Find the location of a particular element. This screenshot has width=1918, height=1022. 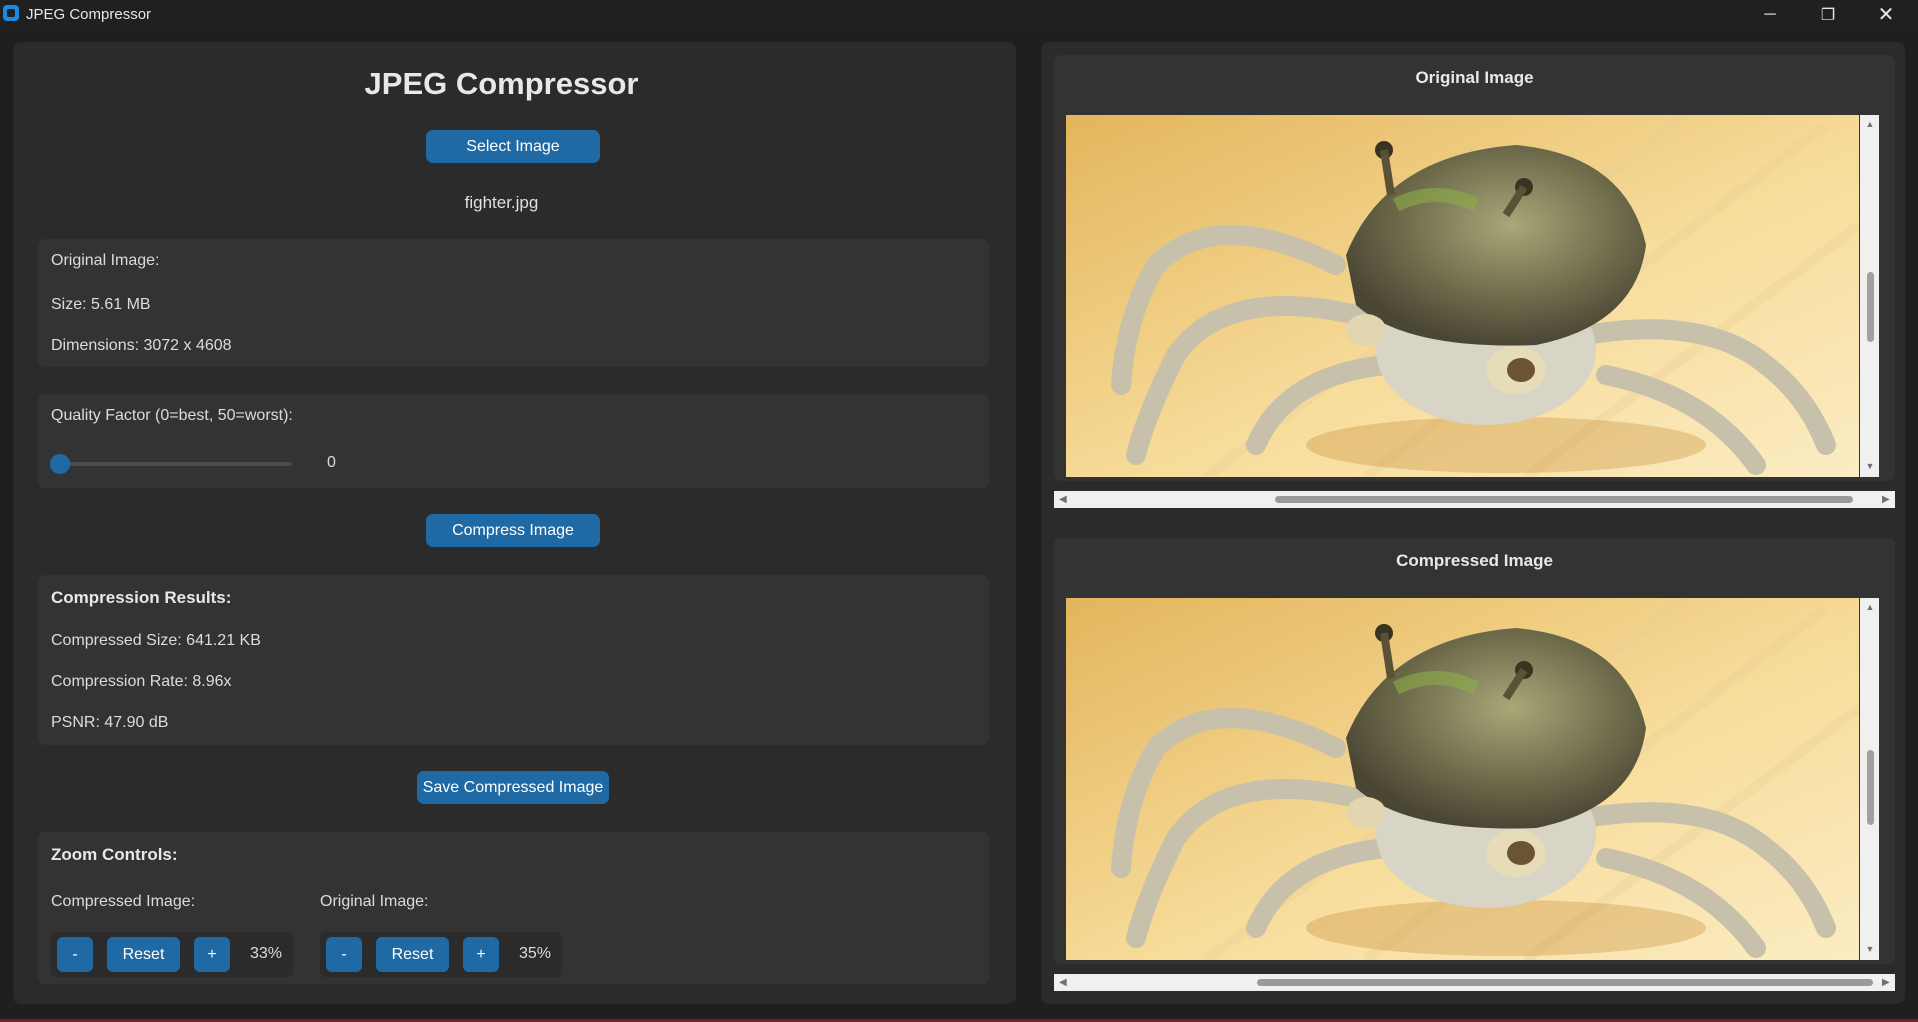

original-info-title: Original Image: is located at coordinates (105, 260).